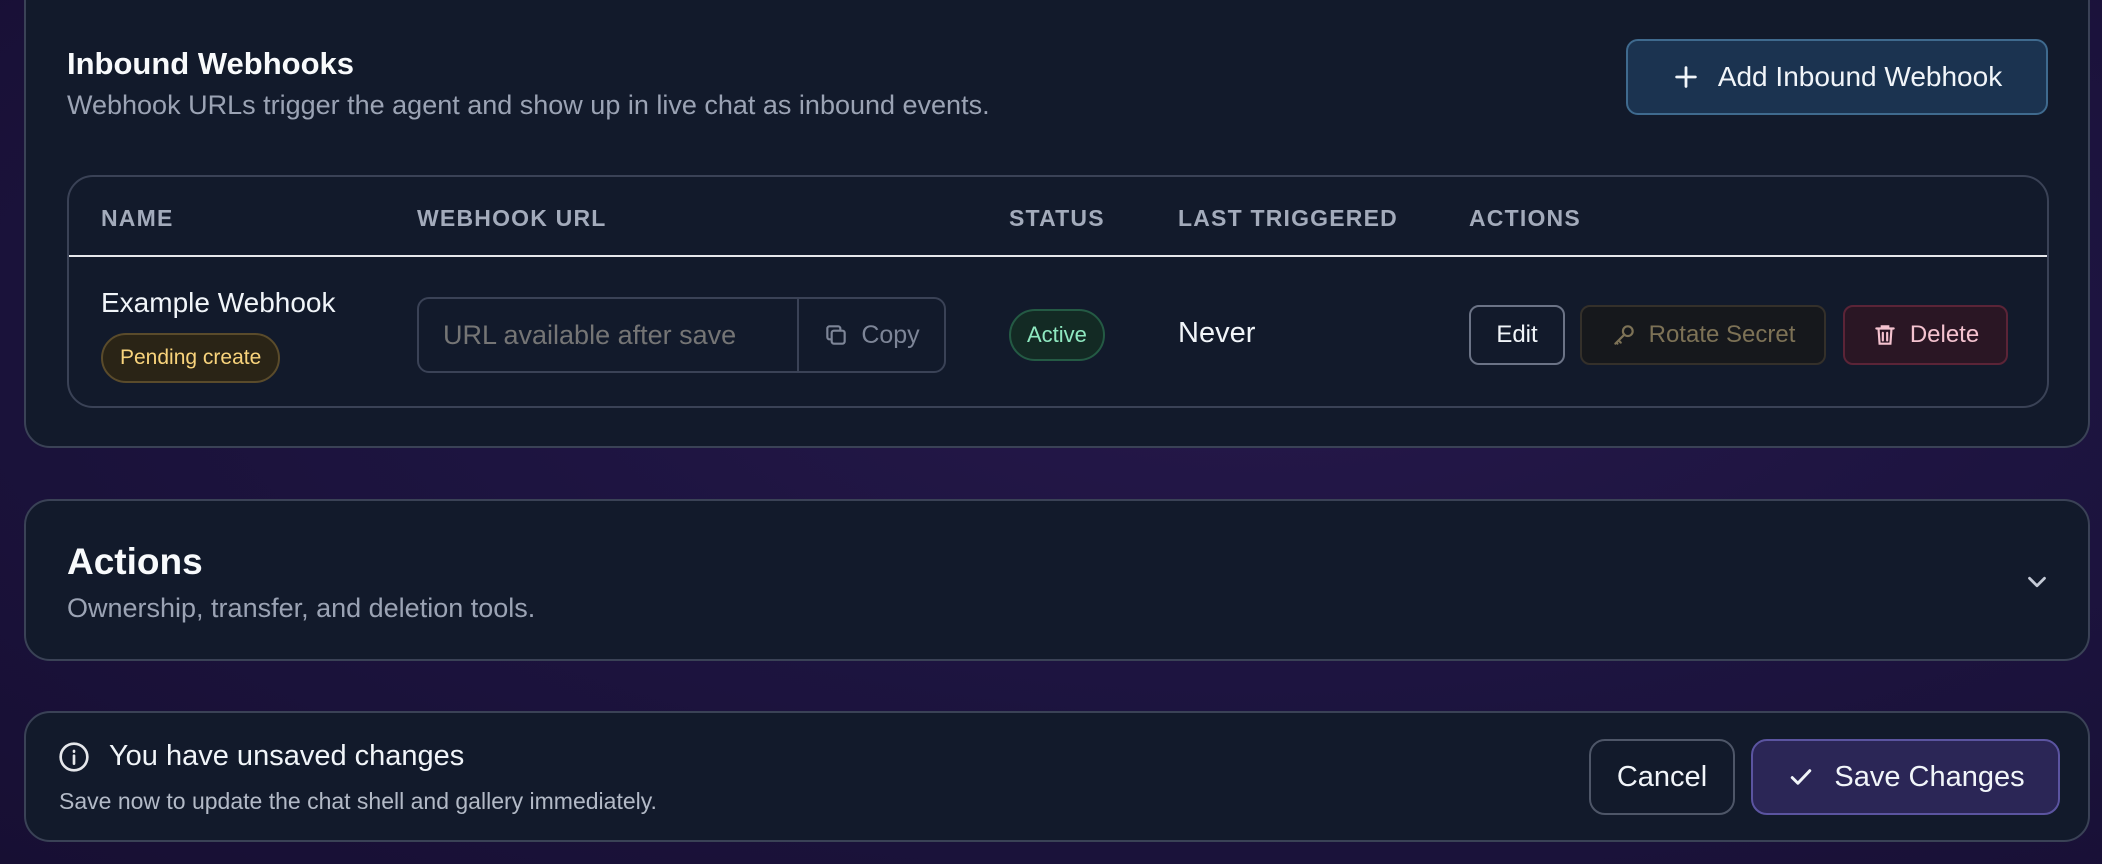 The image size is (2102, 864). I want to click on plus-icon, so click(1686, 77).